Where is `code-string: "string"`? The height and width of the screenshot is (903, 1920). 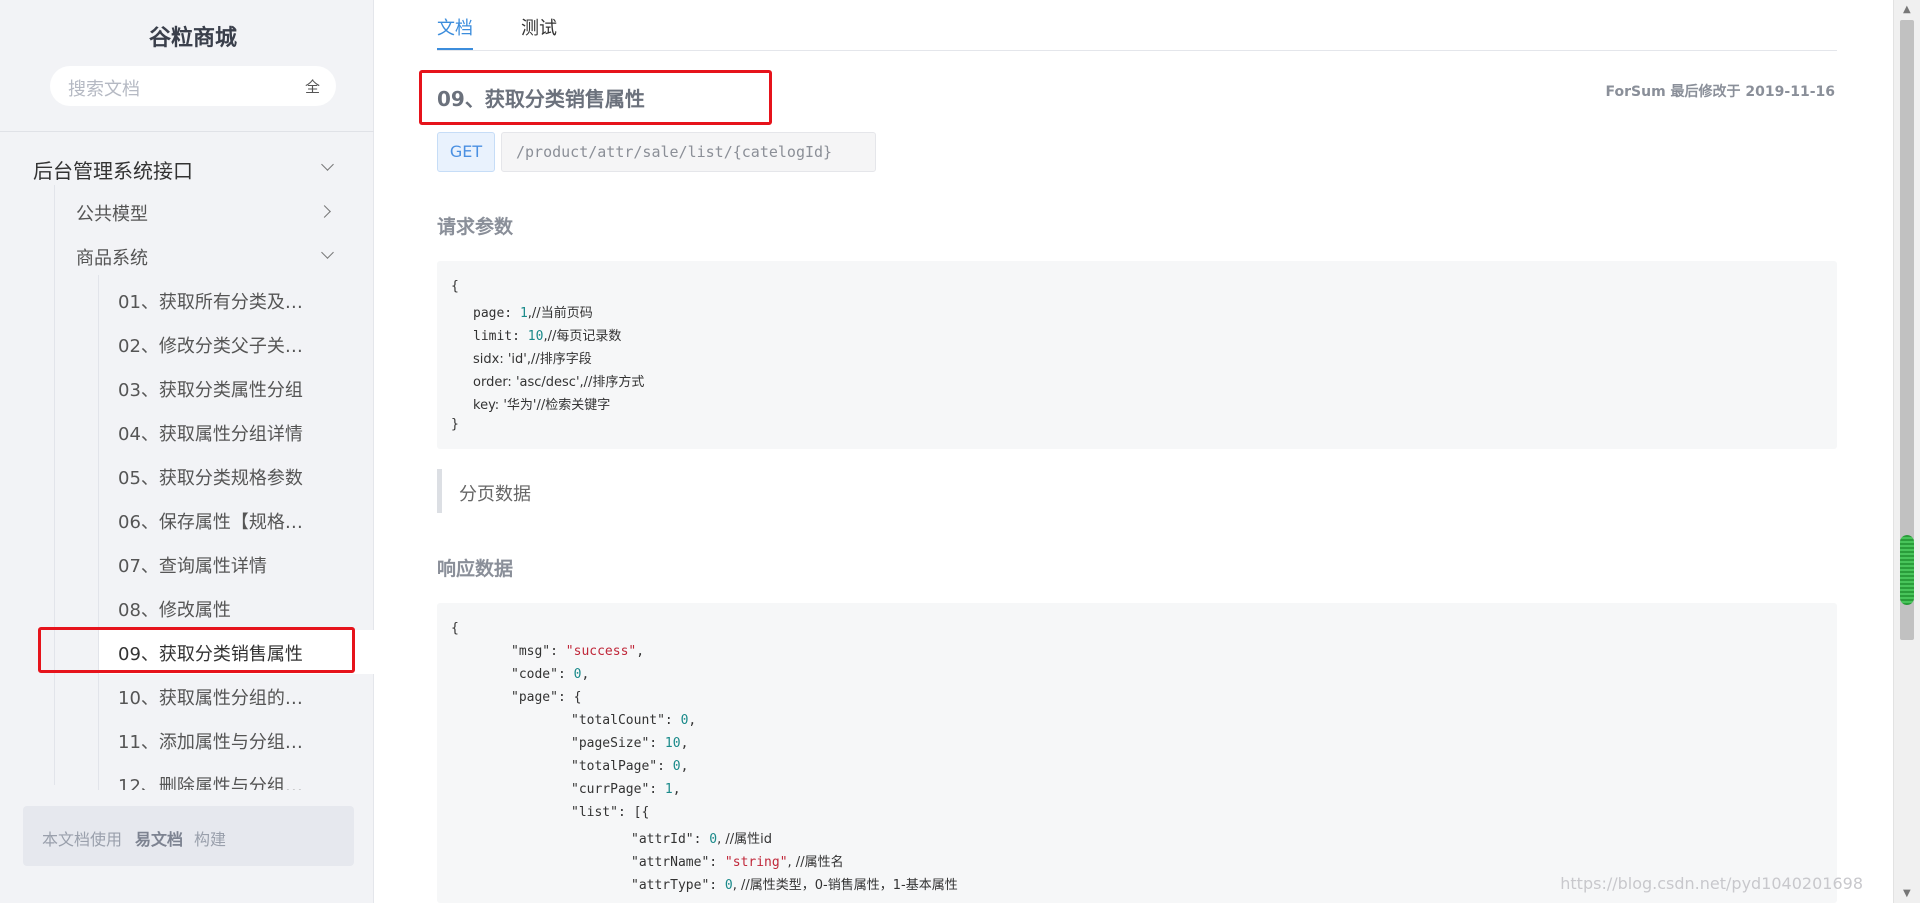
code-string: "string" is located at coordinates (756, 862).